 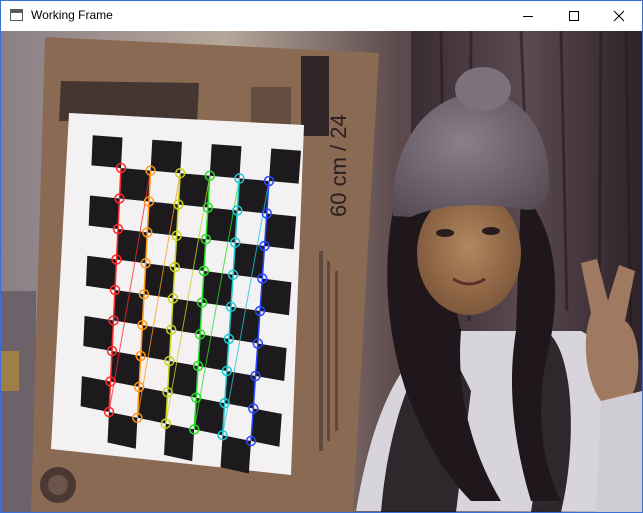 I want to click on board-label: 60 cm / 24, so click(x=338, y=165).